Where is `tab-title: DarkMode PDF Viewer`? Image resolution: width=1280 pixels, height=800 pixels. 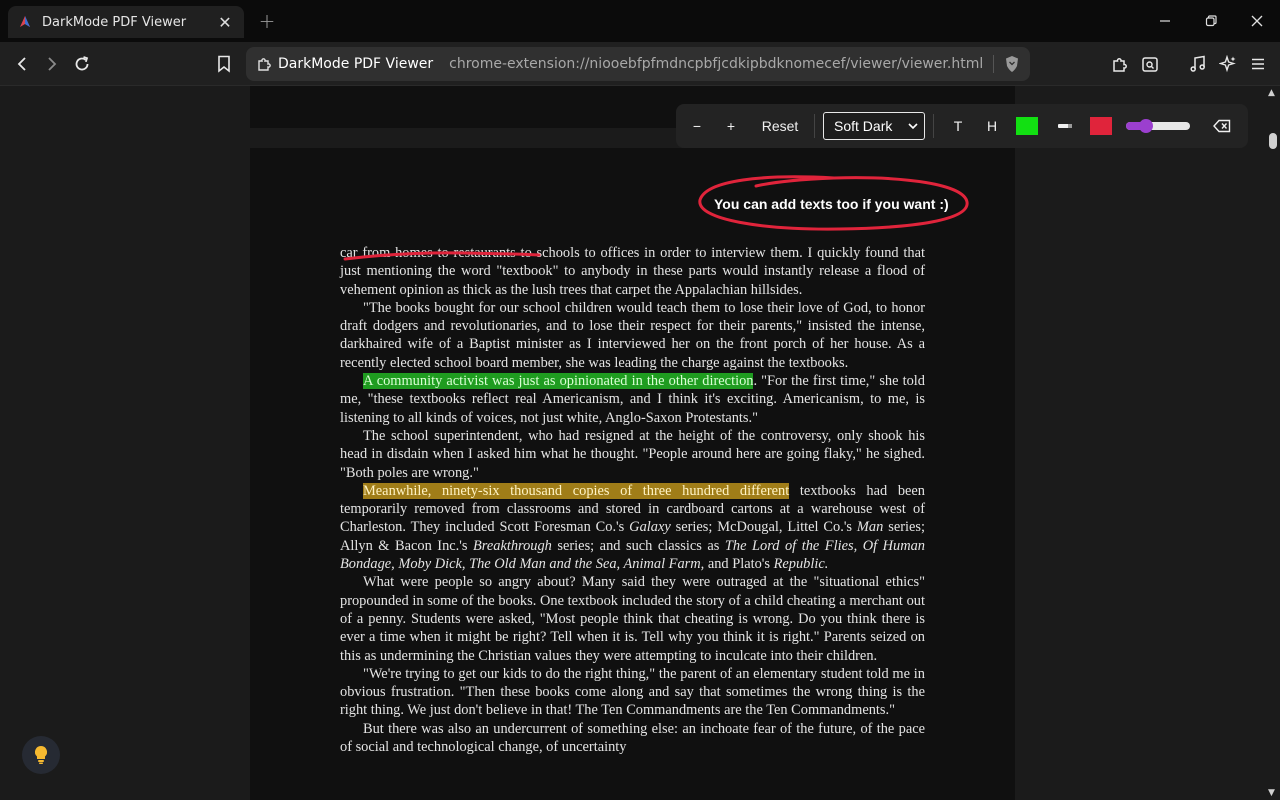
tab-title: DarkMode PDF Viewer is located at coordinates (114, 22).